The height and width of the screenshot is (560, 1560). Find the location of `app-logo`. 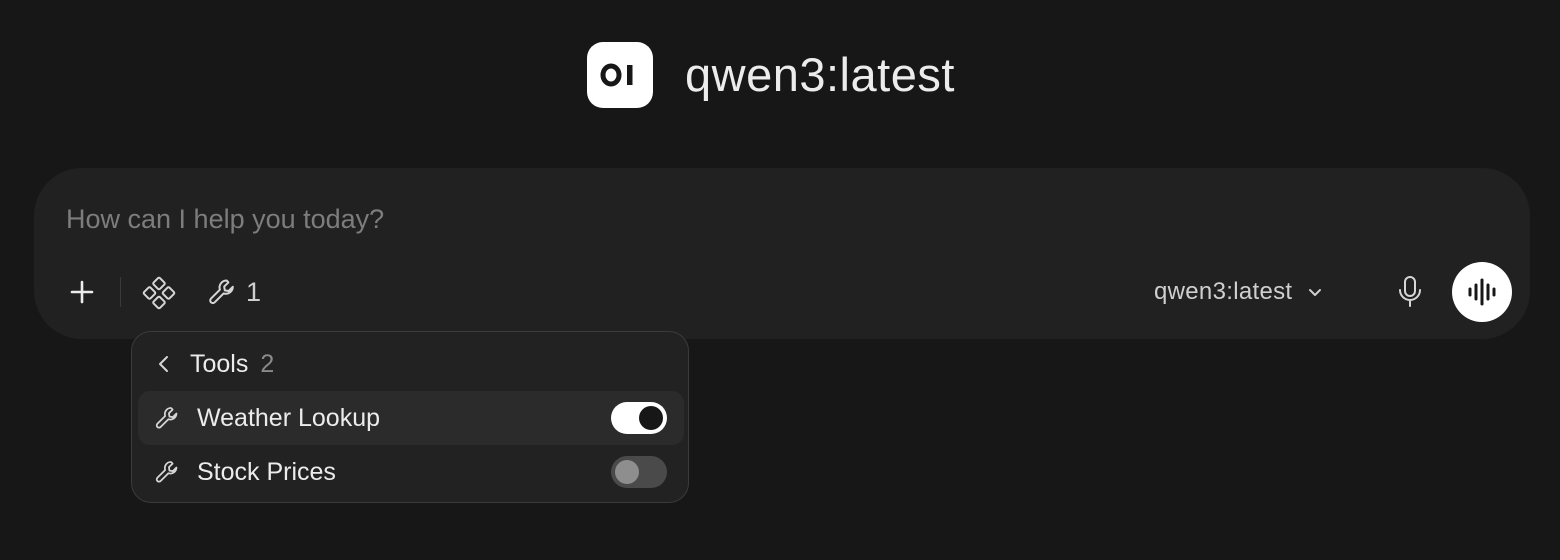

app-logo is located at coordinates (620, 75).